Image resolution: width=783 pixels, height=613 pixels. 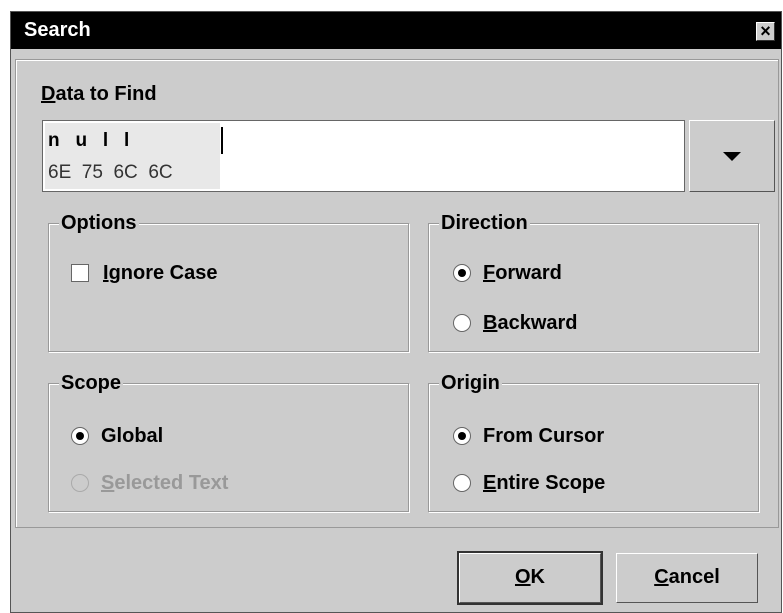 I want to click on options-title: Options, so click(x=99, y=223).